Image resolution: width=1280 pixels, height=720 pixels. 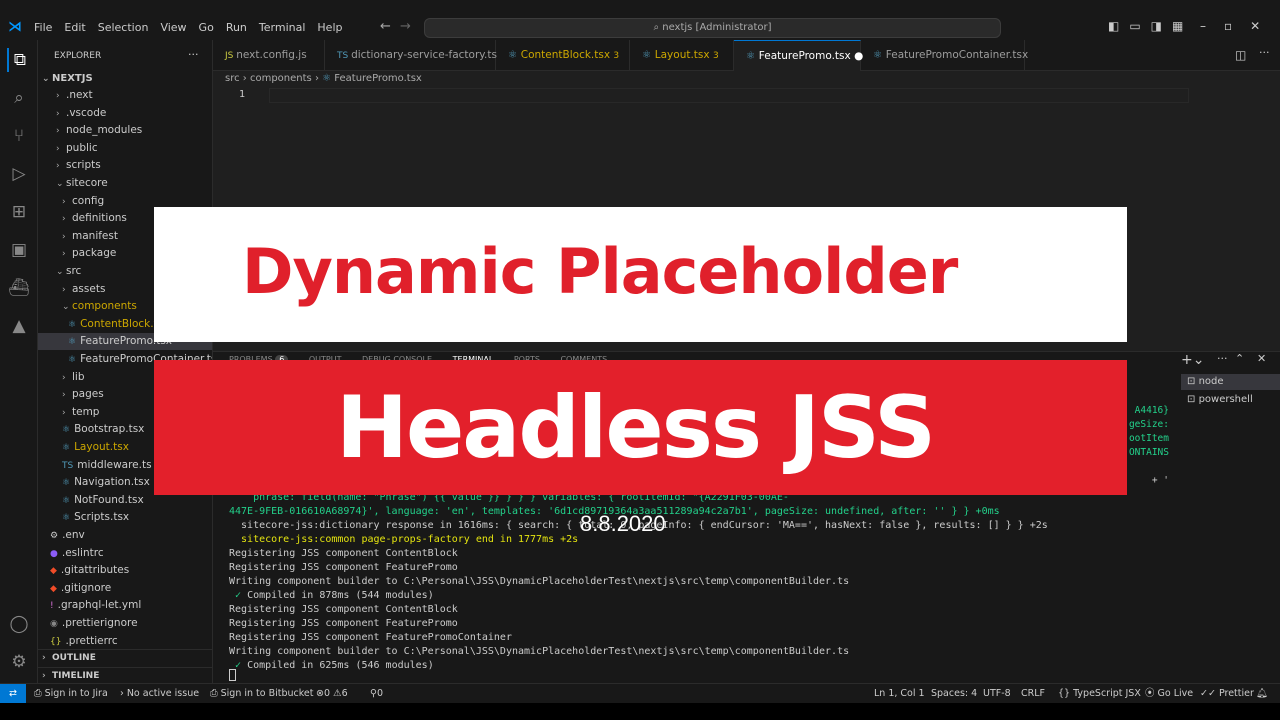 I want to click on terminal-list-powershell: ⊡ powershell, so click(x=1230, y=400).